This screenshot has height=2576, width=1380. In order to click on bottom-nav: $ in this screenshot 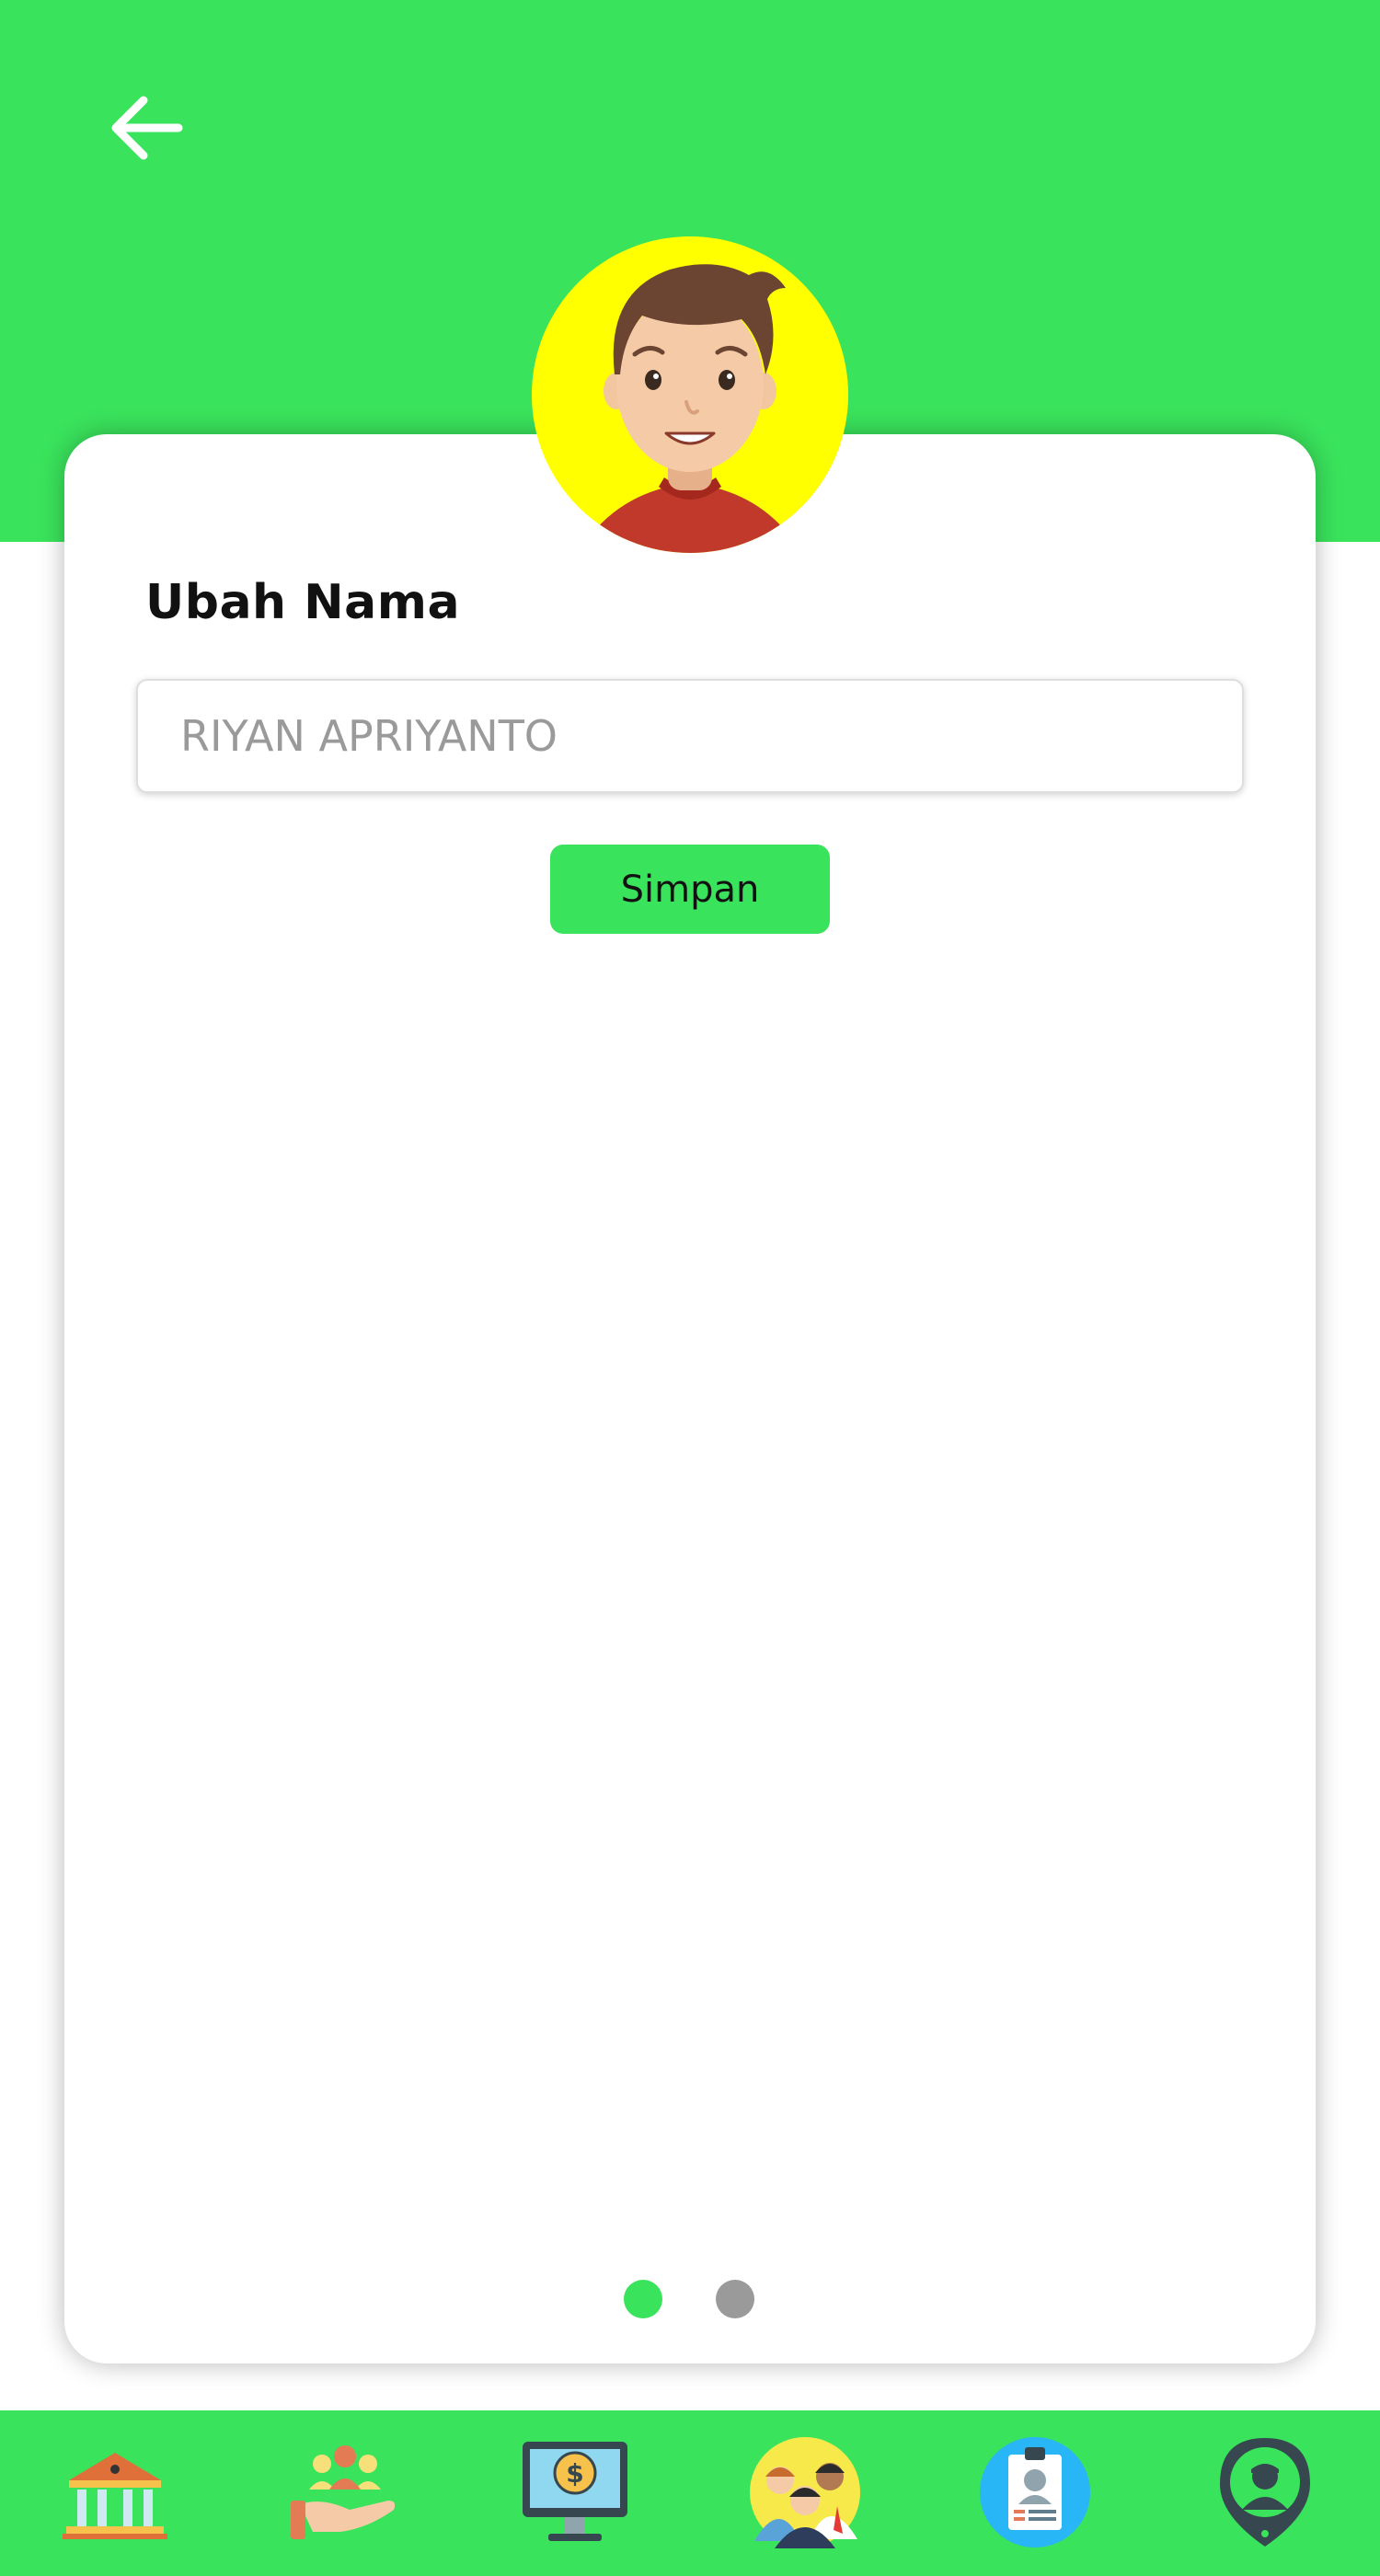, I will do `click(690, 2493)`.